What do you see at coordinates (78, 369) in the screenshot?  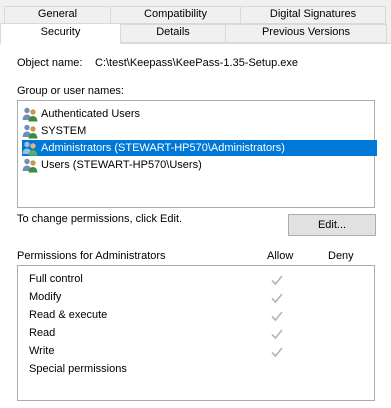 I see `permission-name: Special permissions` at bounding box center [78, 369].